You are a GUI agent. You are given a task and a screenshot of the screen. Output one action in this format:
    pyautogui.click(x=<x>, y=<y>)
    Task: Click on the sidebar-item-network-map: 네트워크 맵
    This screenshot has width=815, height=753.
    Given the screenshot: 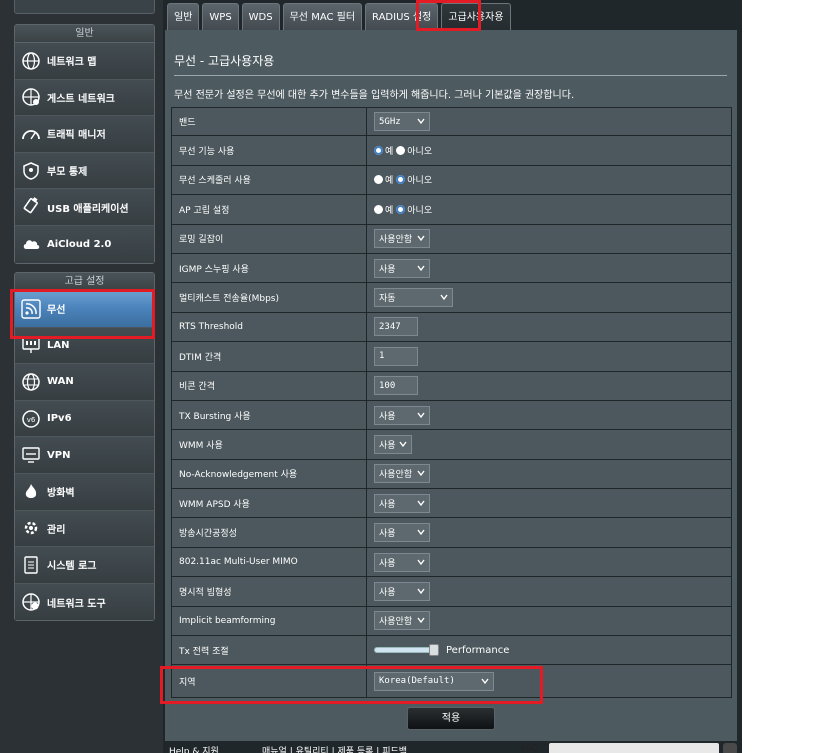 What is the action you would take?
    pyautogui.click(x=84, y=61)
    